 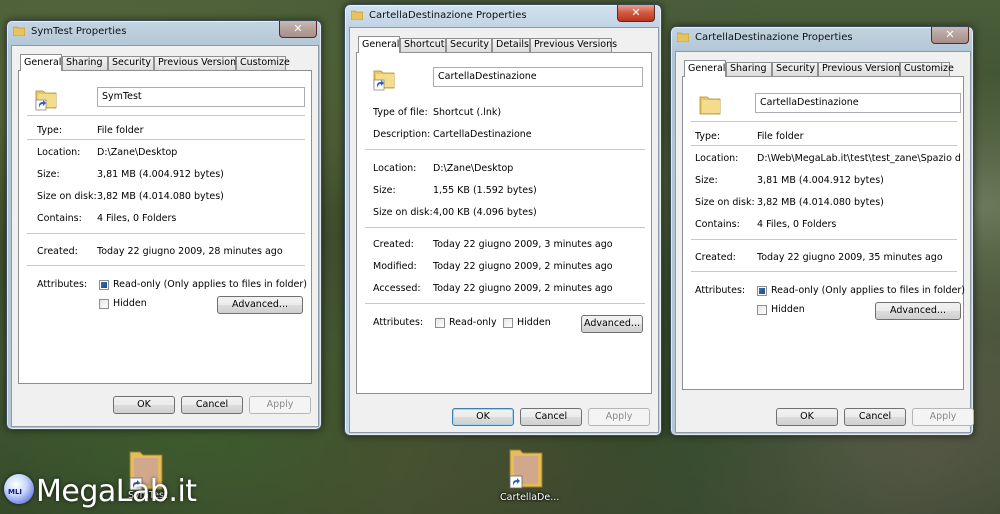 I want to click on modified-value: Today 22 giugno 2009, 2 minutes ago, so click(x=523, y=266).